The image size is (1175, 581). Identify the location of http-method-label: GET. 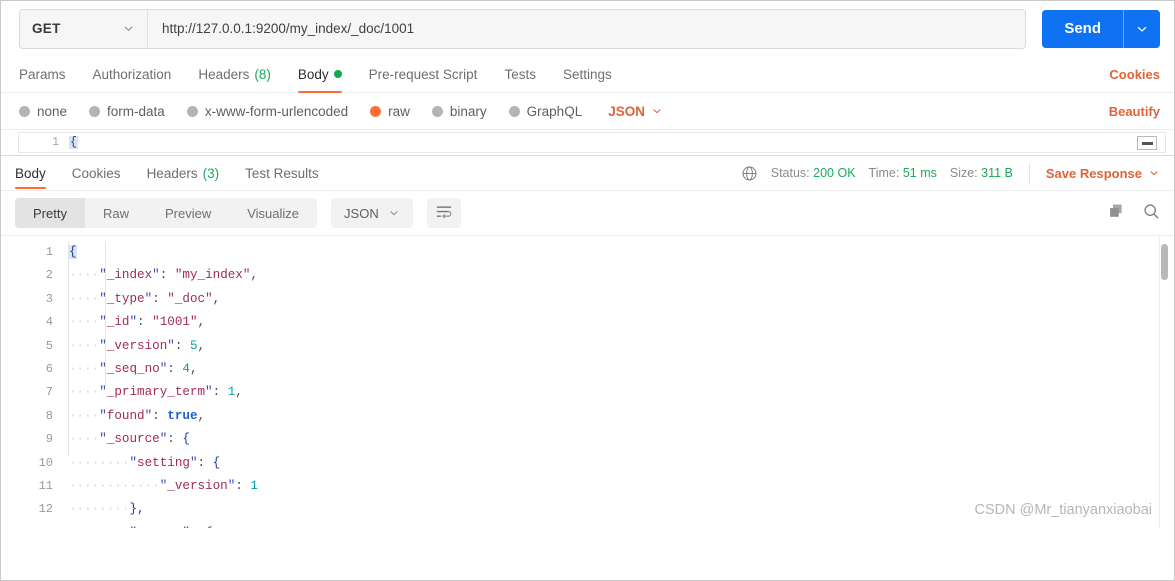
(46, 28).